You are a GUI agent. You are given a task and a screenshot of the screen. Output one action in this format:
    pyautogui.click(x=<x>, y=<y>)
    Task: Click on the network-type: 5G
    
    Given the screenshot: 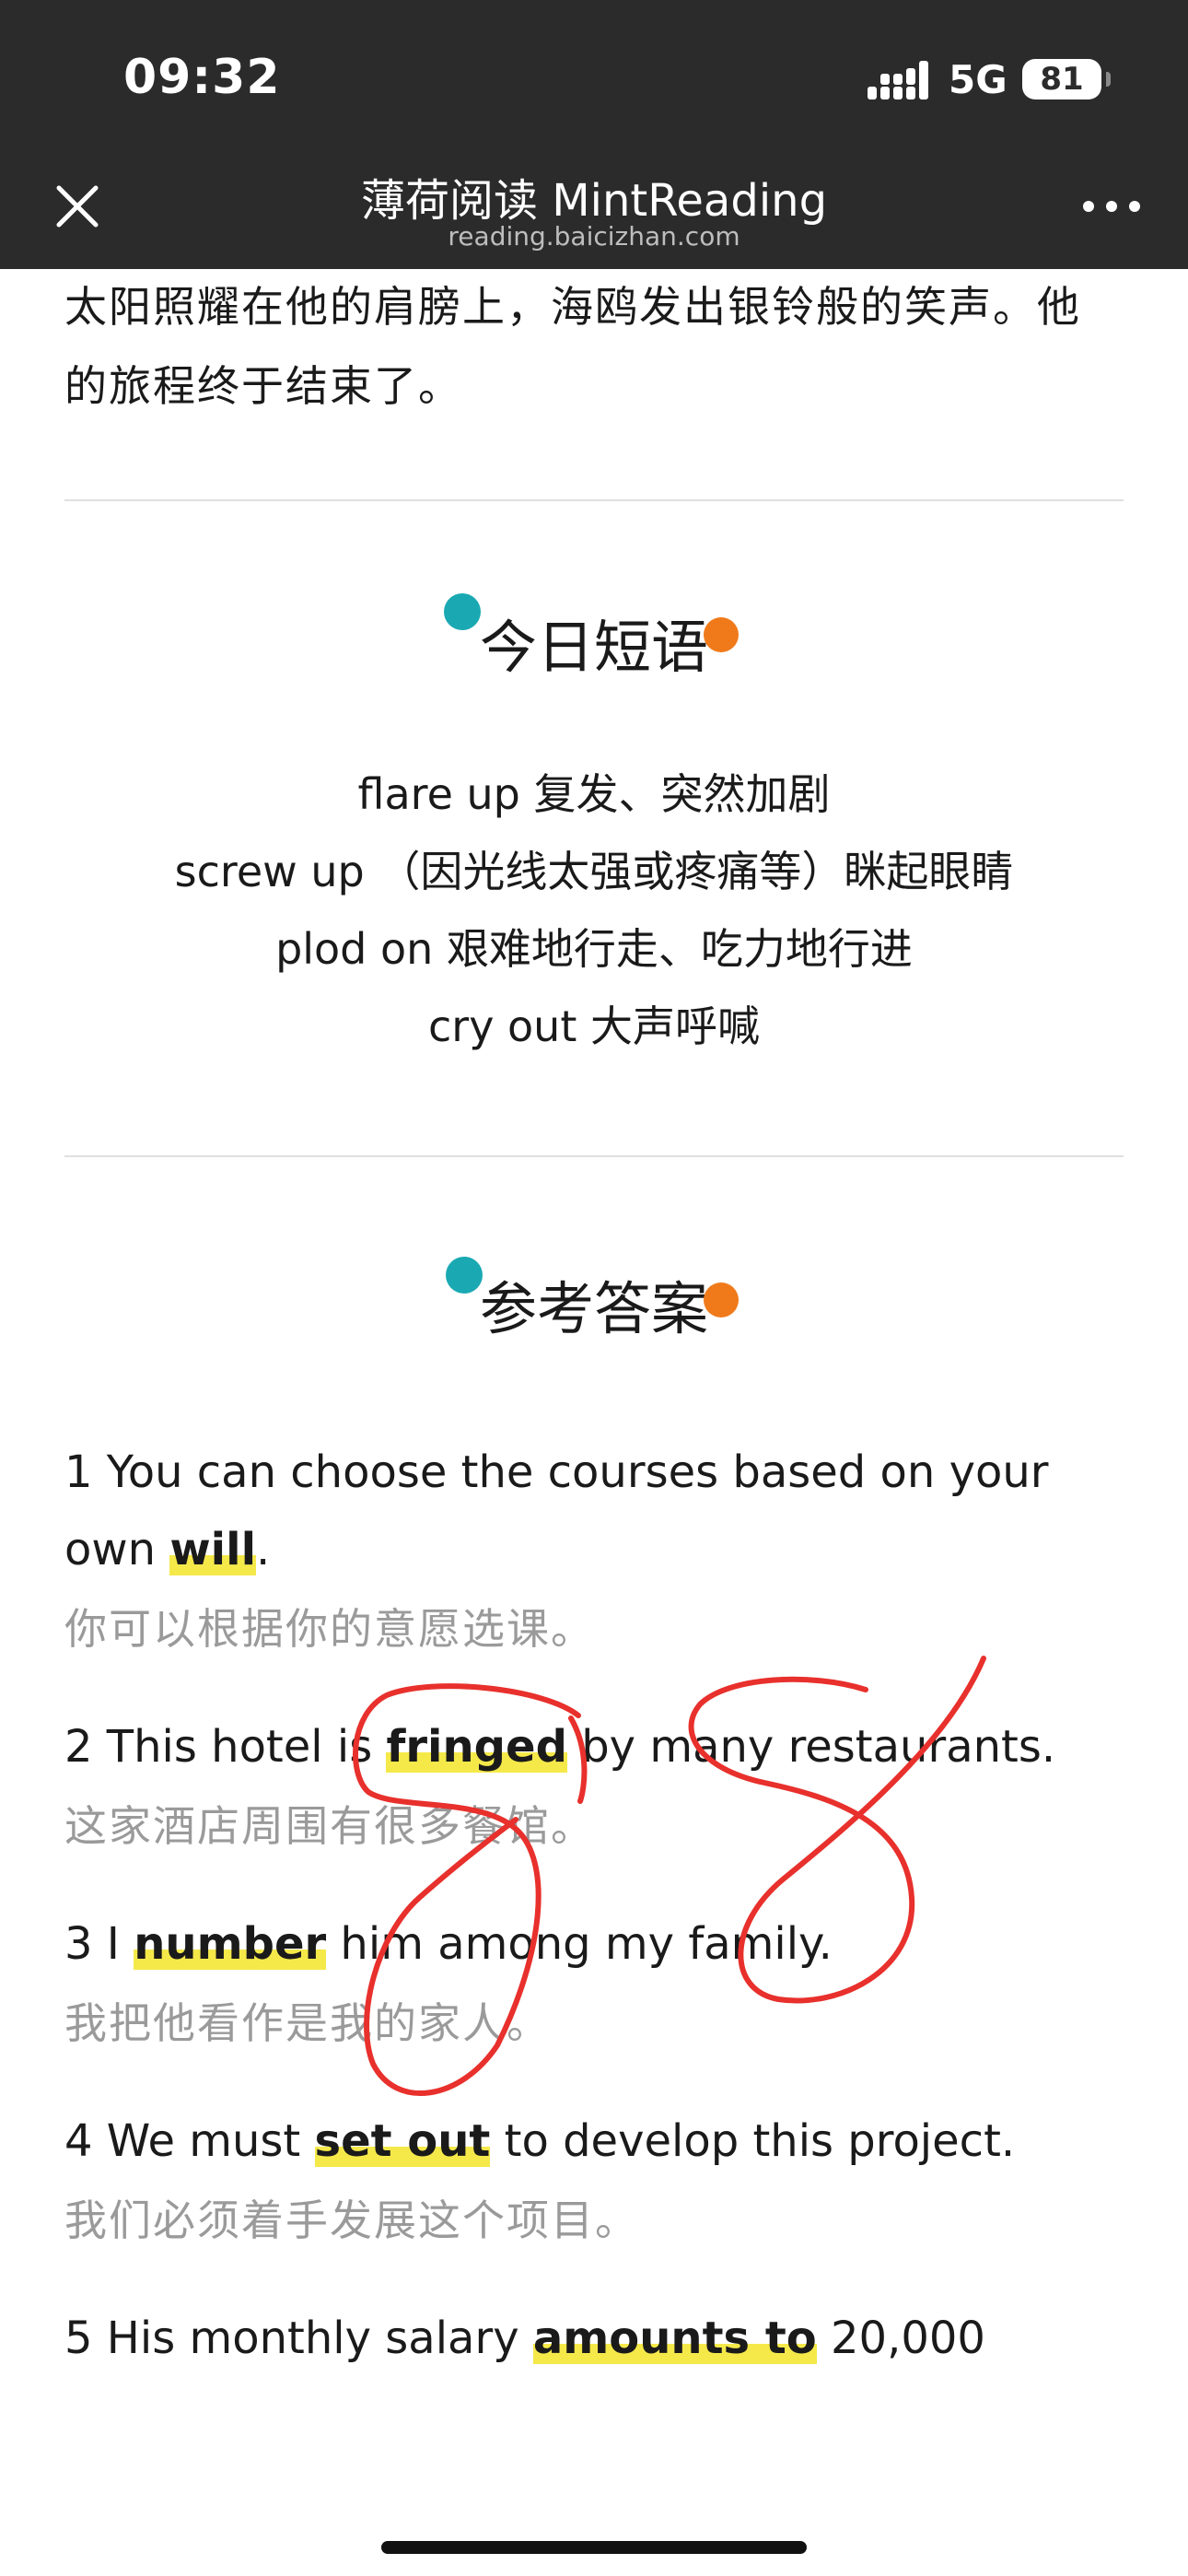 What is the action you would take?
    pyautogui.click(x=978, y=79)
    